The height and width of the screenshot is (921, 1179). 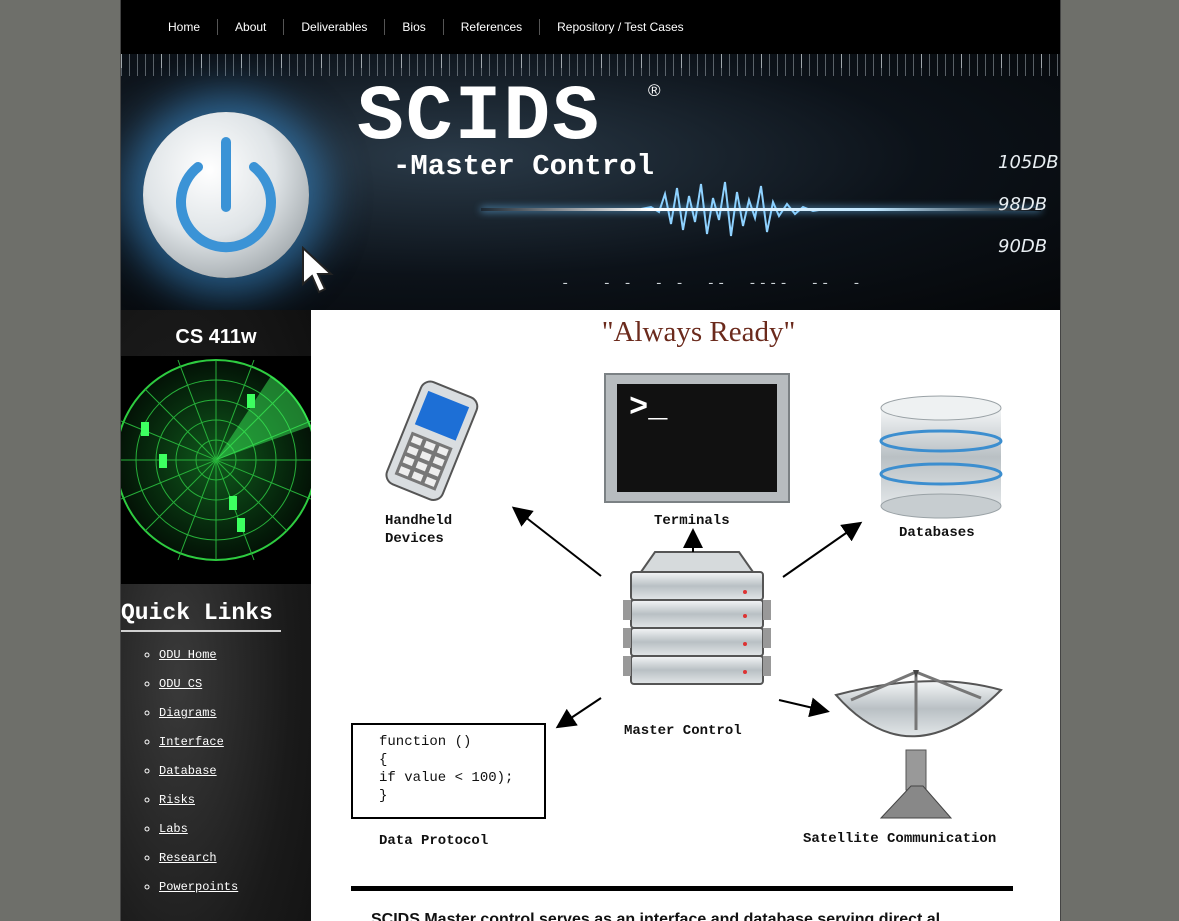 What do you see at coordinates (383, 796) in the screenshot?
I see `code-line: }` at bounding box center [383, 796].